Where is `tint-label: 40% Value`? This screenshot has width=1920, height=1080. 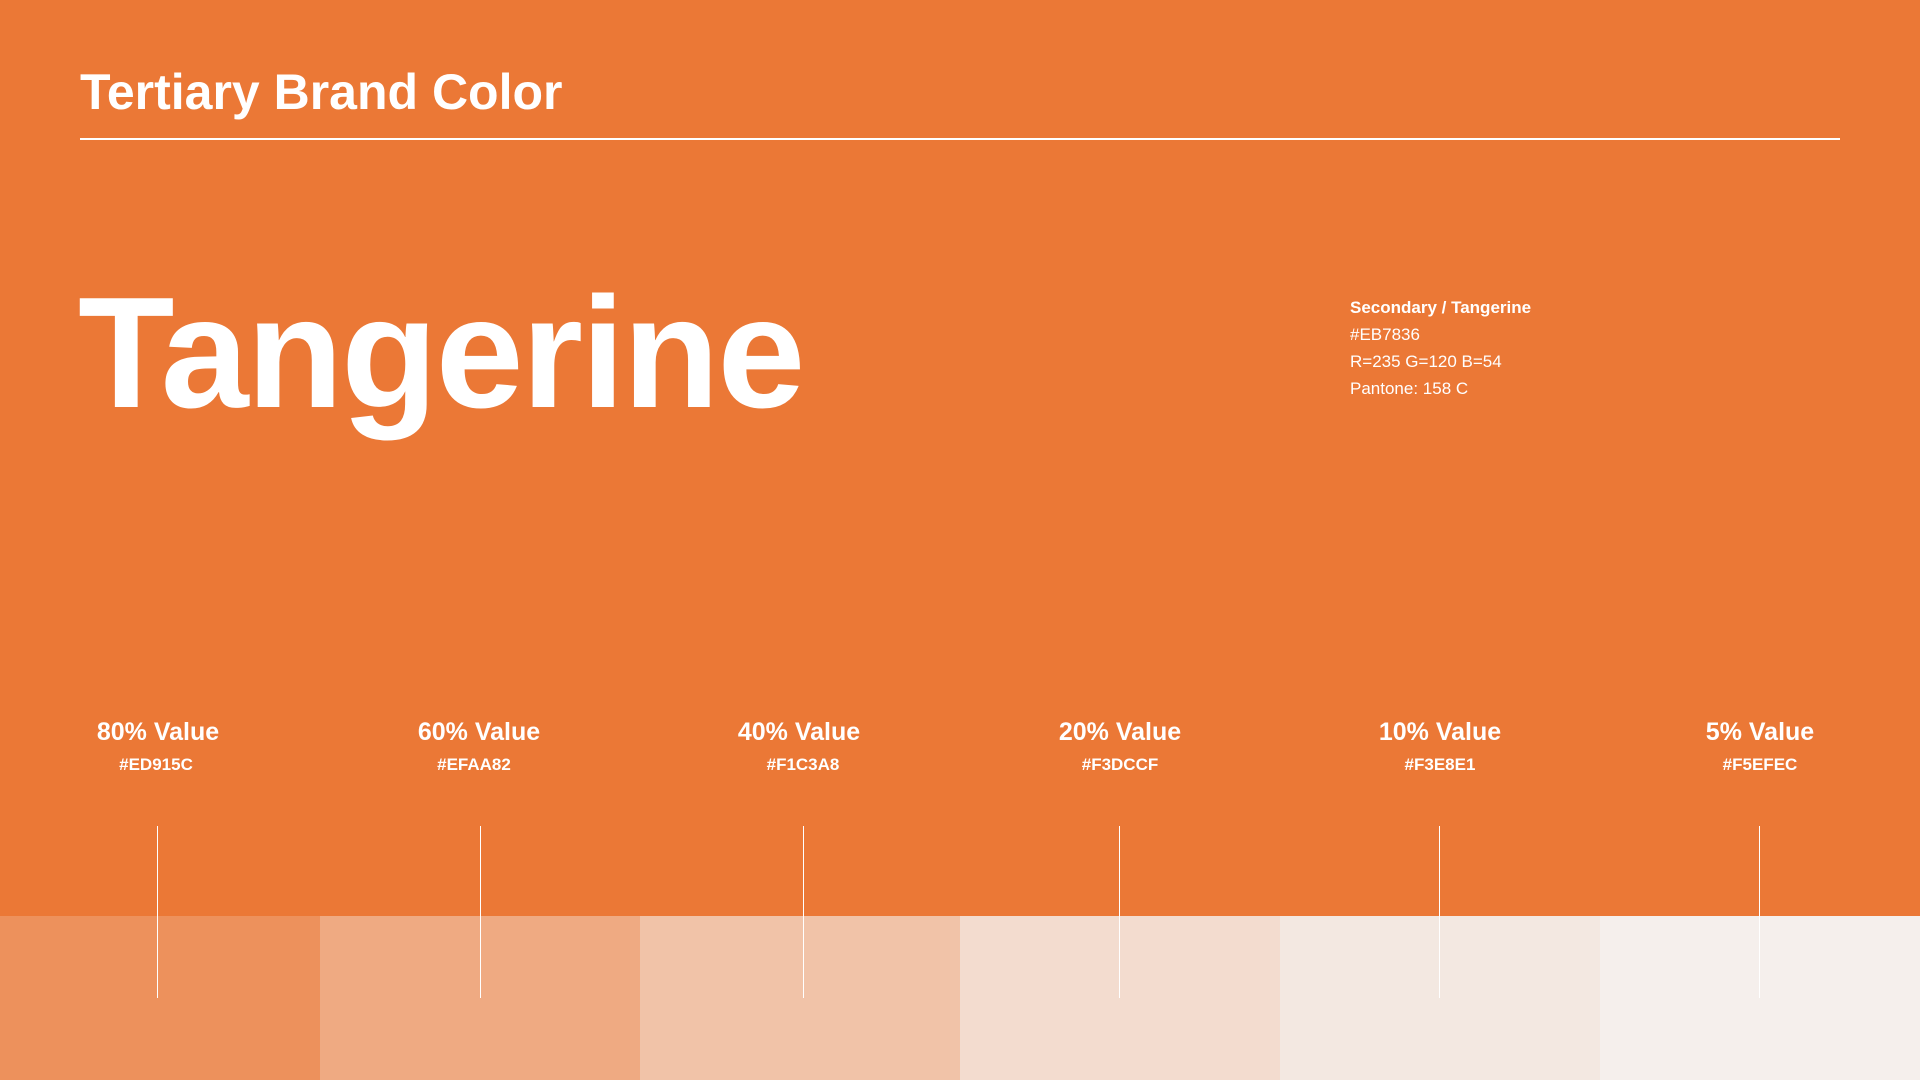 tint-label: 40% Value is located at coordinates (799, 732).